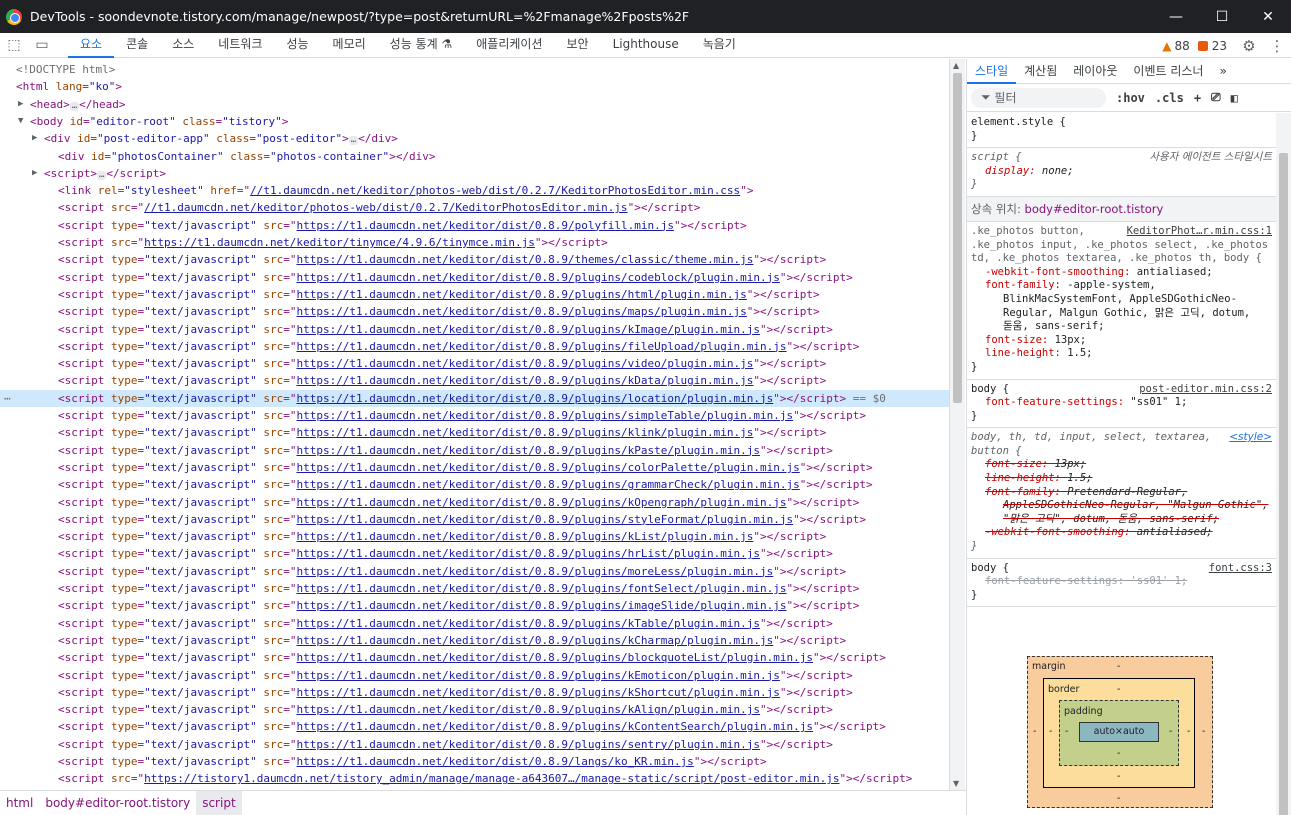 The width and height of the screenshot is (1291, 815). I want to click on tab-4: 성능, so click(297, 45).